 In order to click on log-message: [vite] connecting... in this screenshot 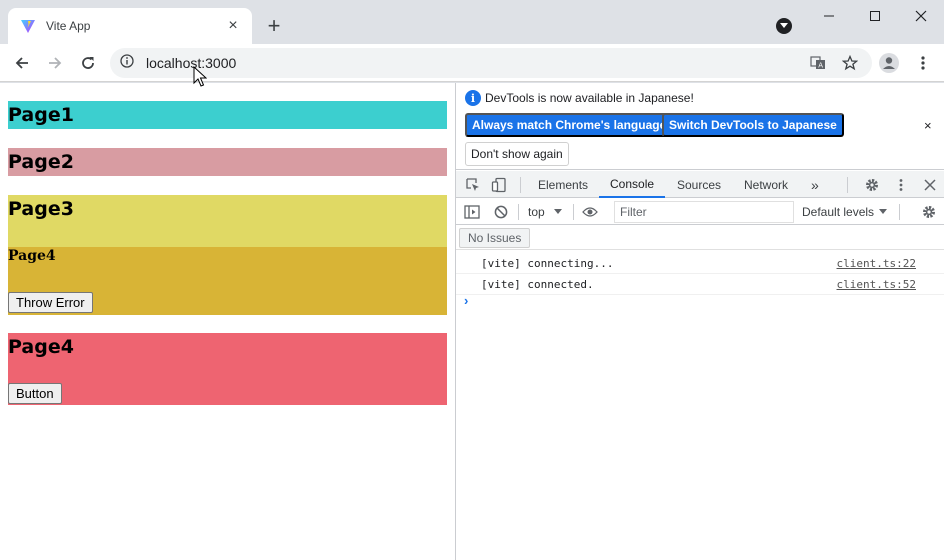, I will do `click(547, 263)`.